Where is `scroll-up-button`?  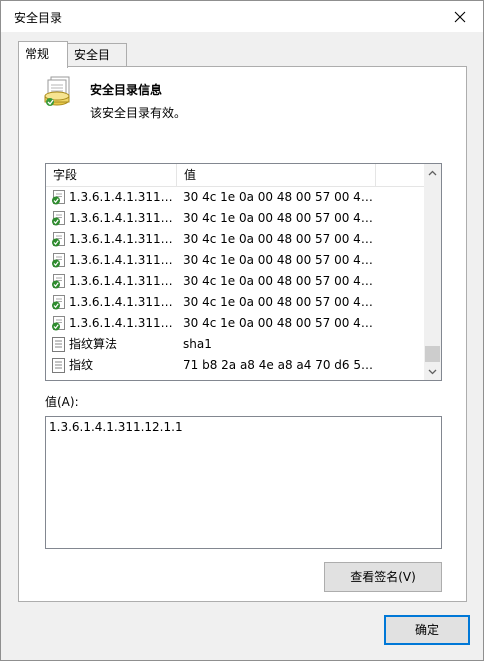
scroll-up-button is located at coordinates (432, 172).